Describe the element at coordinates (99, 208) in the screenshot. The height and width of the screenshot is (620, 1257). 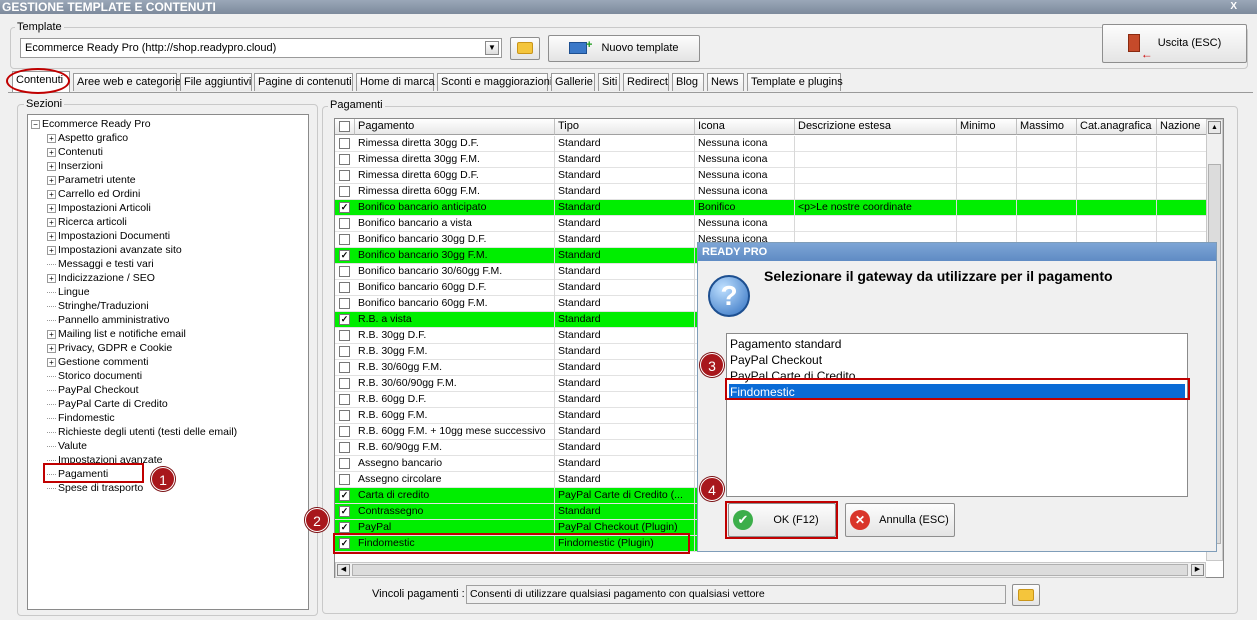
I see `tree-item: + Impostazioni Articoli` at that location.